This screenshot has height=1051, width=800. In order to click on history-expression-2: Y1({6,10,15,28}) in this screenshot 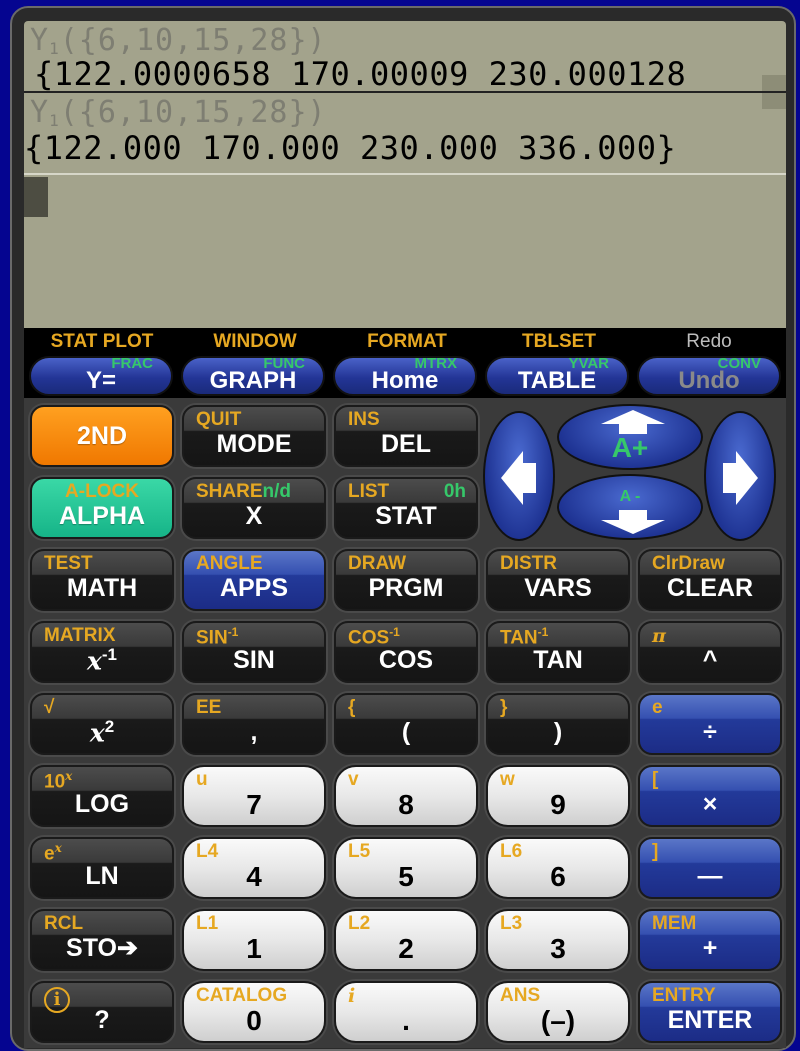, I will do `click(178, 112)`.